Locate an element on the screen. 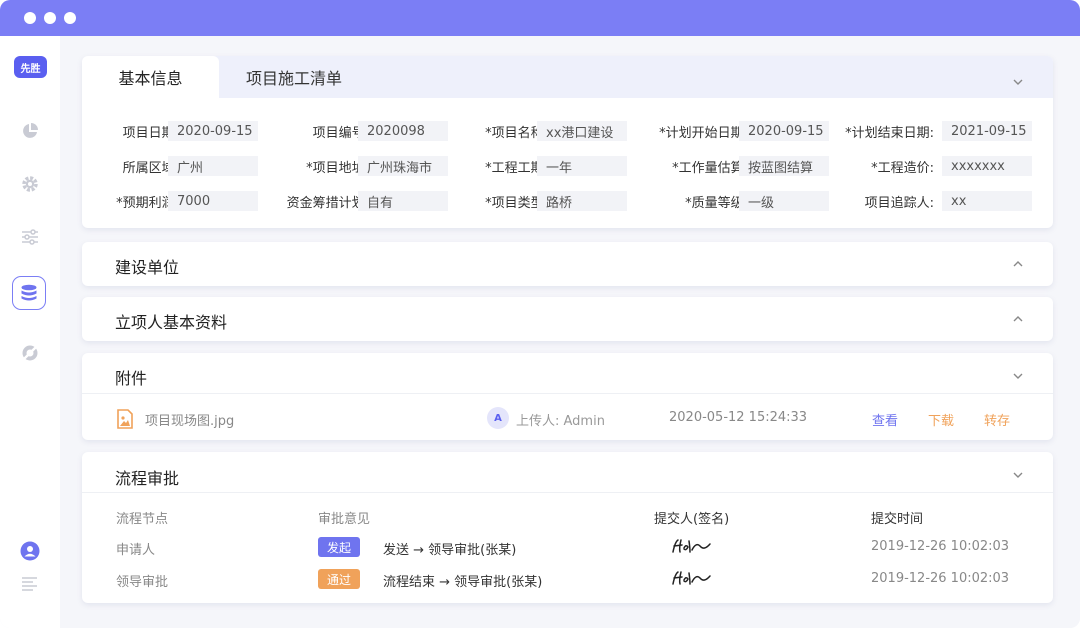 Image resolution: width=1080 pixels, height=628 pixels. tab-basic-info: 基本信息 is located at coordinates (150, 77).